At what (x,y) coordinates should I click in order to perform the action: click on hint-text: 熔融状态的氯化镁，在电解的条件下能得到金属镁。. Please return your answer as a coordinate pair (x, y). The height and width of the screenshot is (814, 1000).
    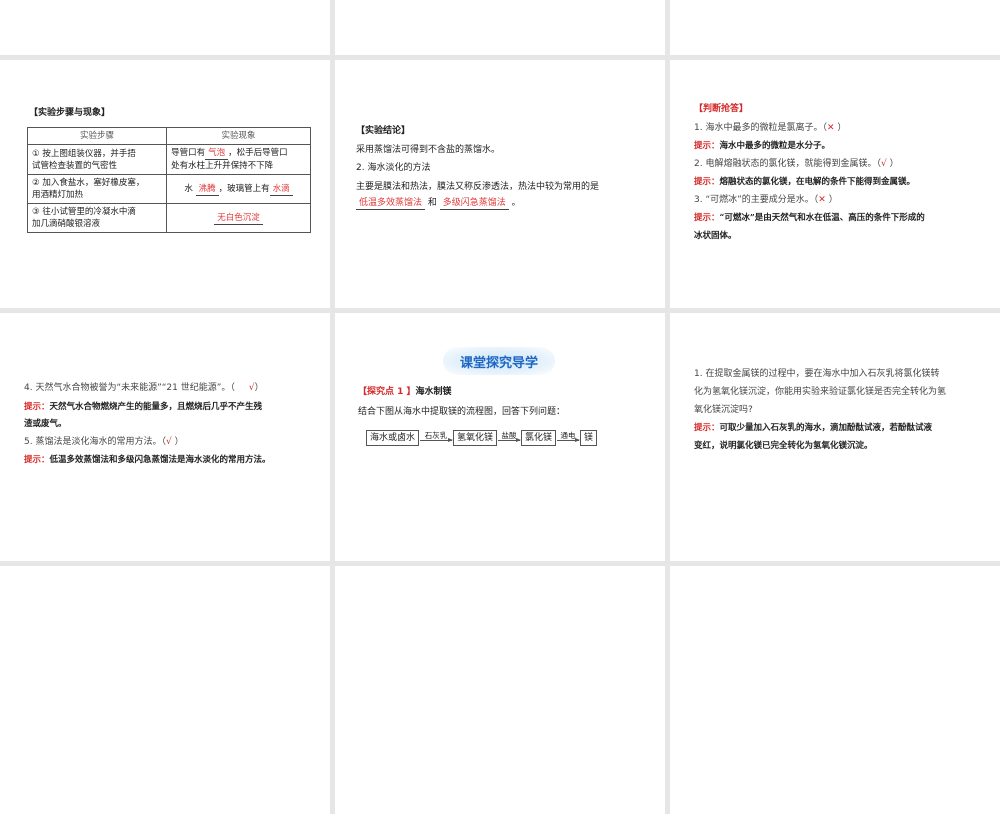
    Looking at the image, I should click on (817, 182).